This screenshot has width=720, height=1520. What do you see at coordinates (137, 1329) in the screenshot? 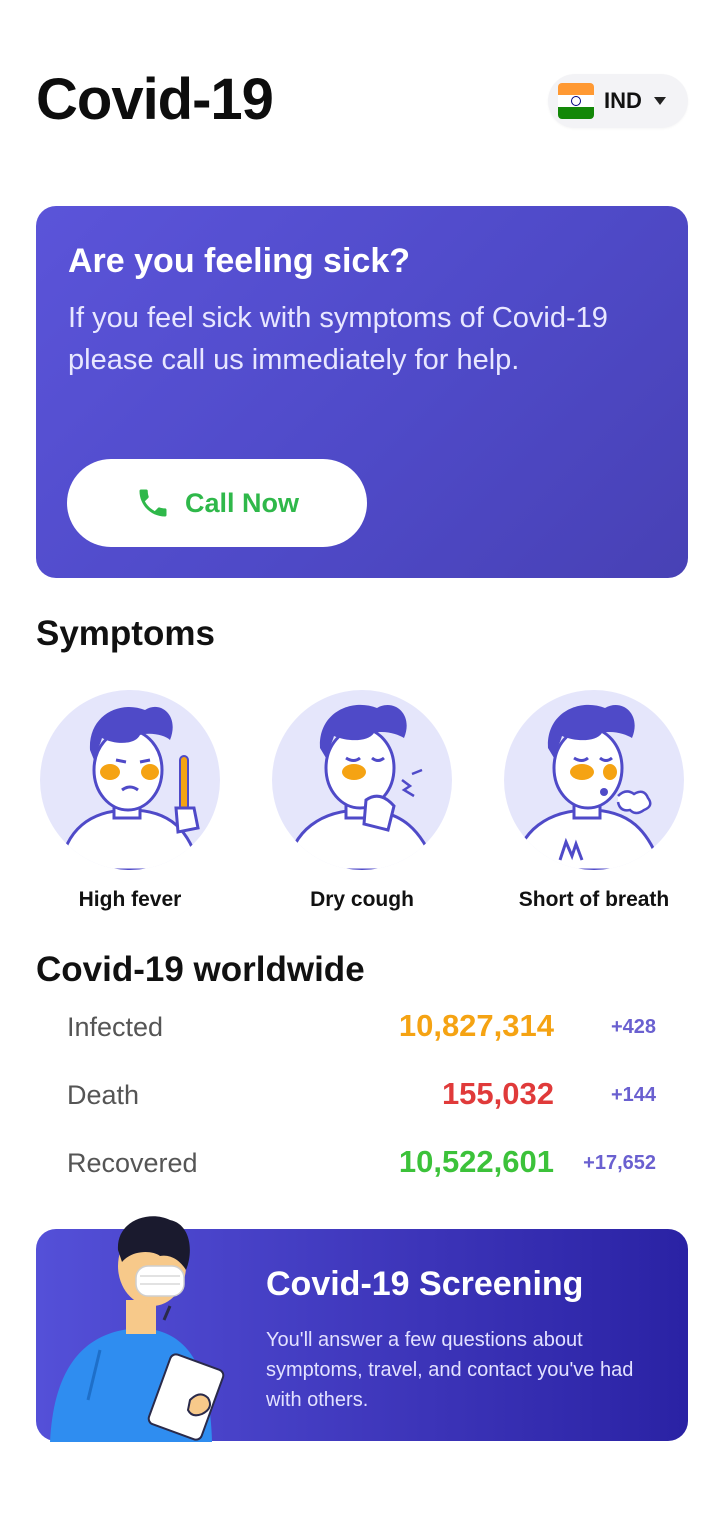
I see `doctor-with-clipboard-illustration` at bounding box center [137, 1329].